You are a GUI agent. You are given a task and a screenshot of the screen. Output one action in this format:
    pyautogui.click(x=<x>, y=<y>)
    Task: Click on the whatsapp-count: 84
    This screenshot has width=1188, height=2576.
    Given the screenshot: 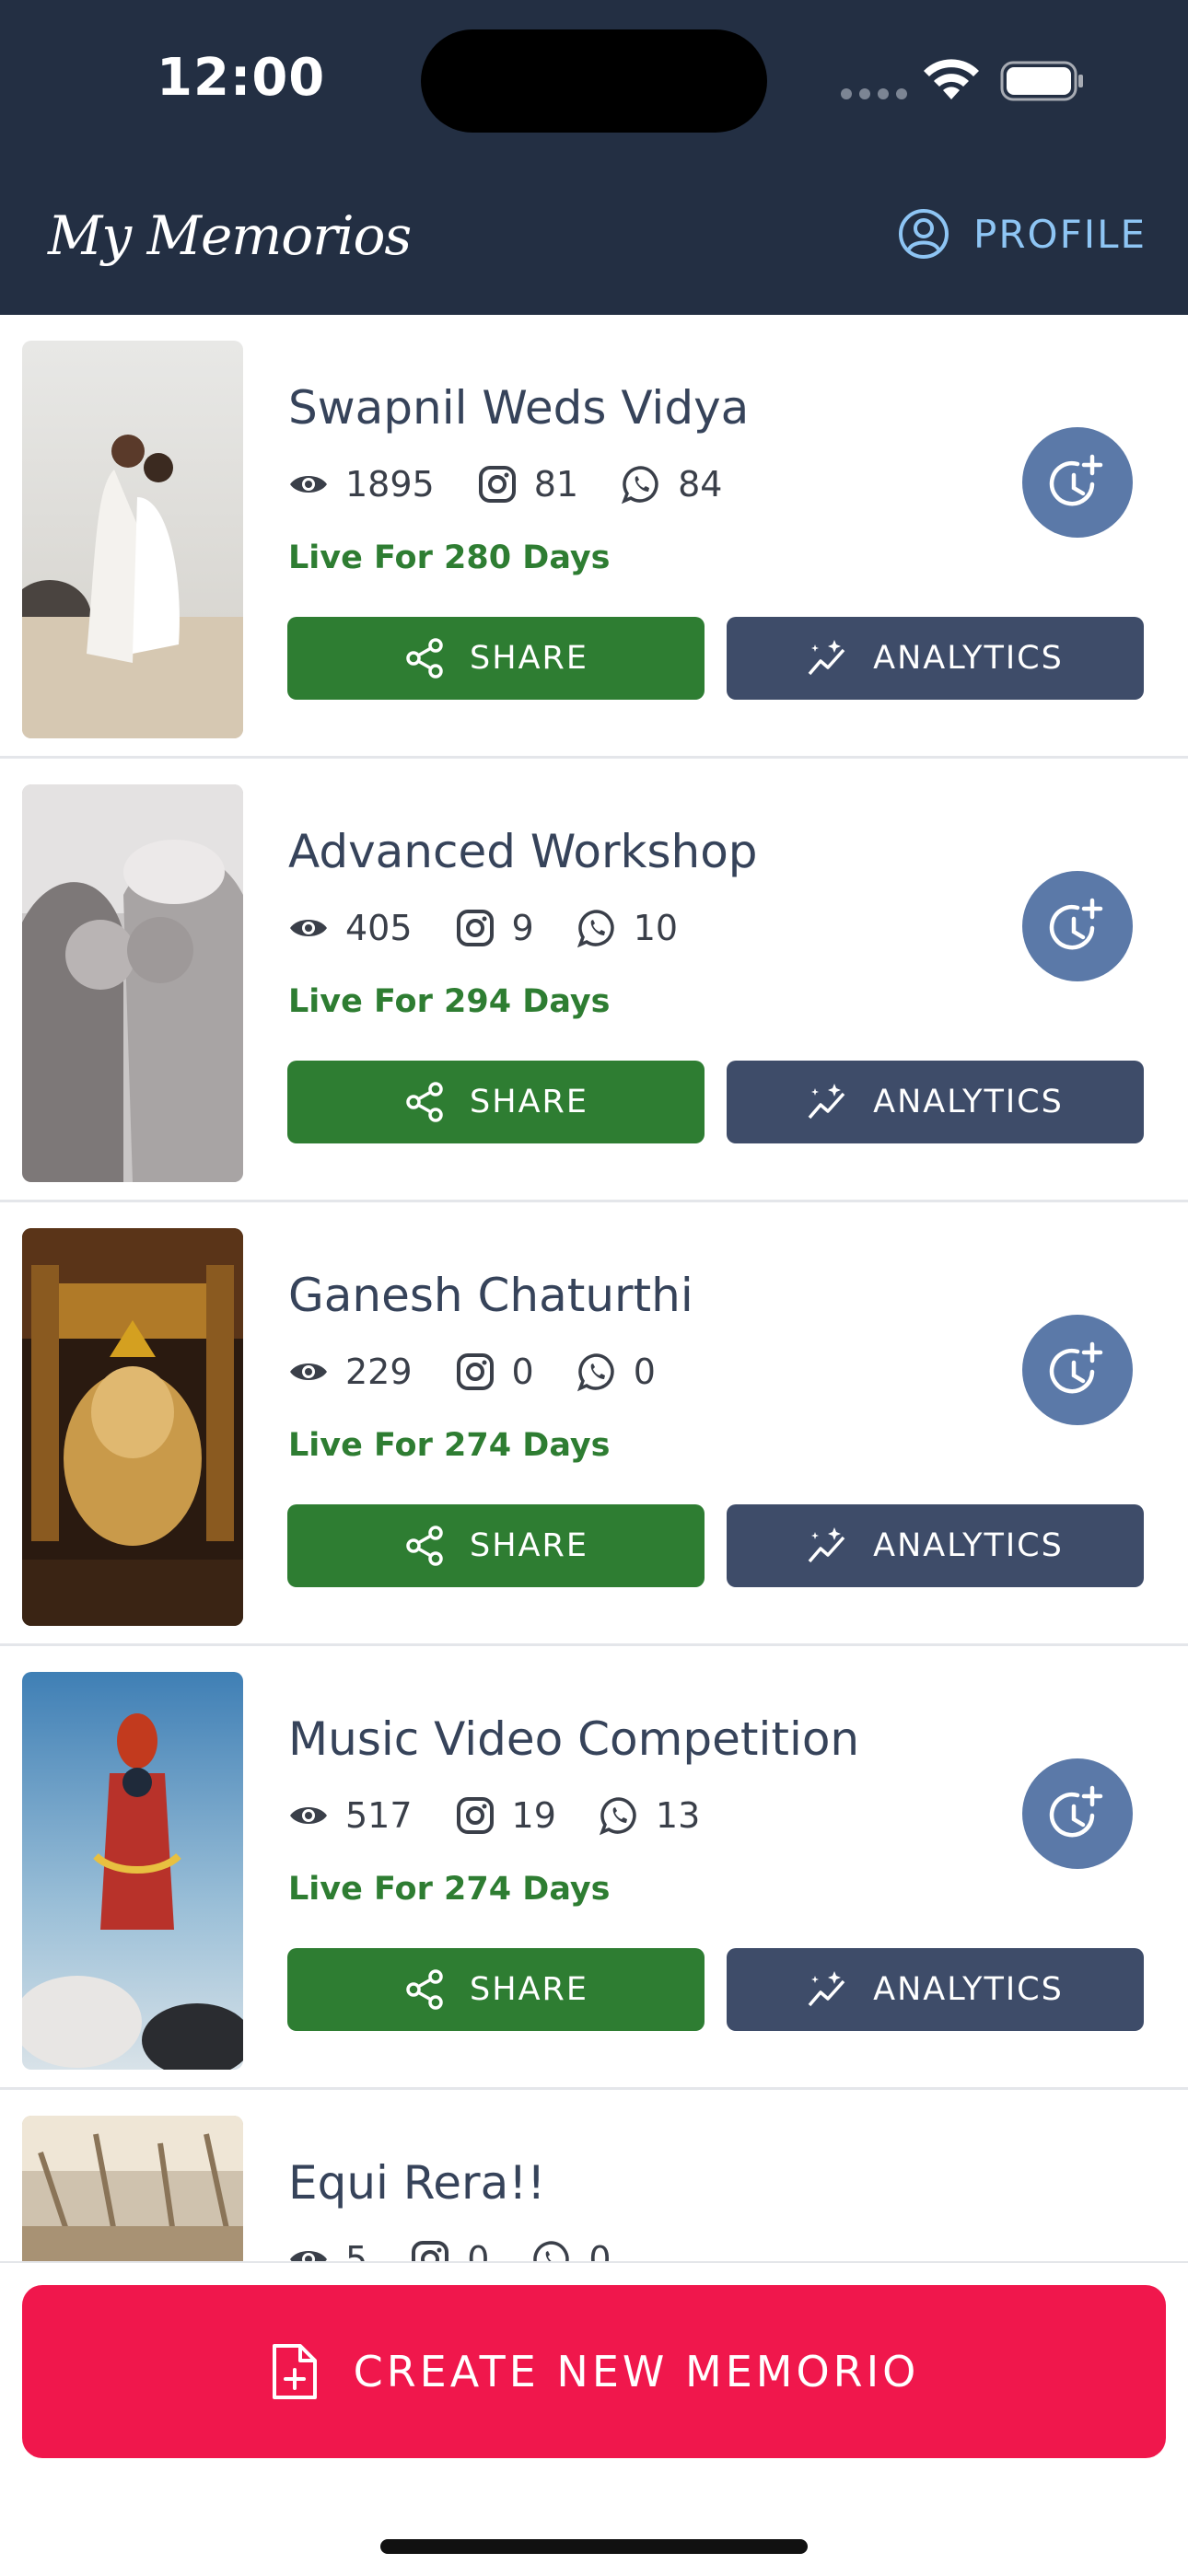 What is the action you would take?
    pyautogui.click(x=700, y=484)
    